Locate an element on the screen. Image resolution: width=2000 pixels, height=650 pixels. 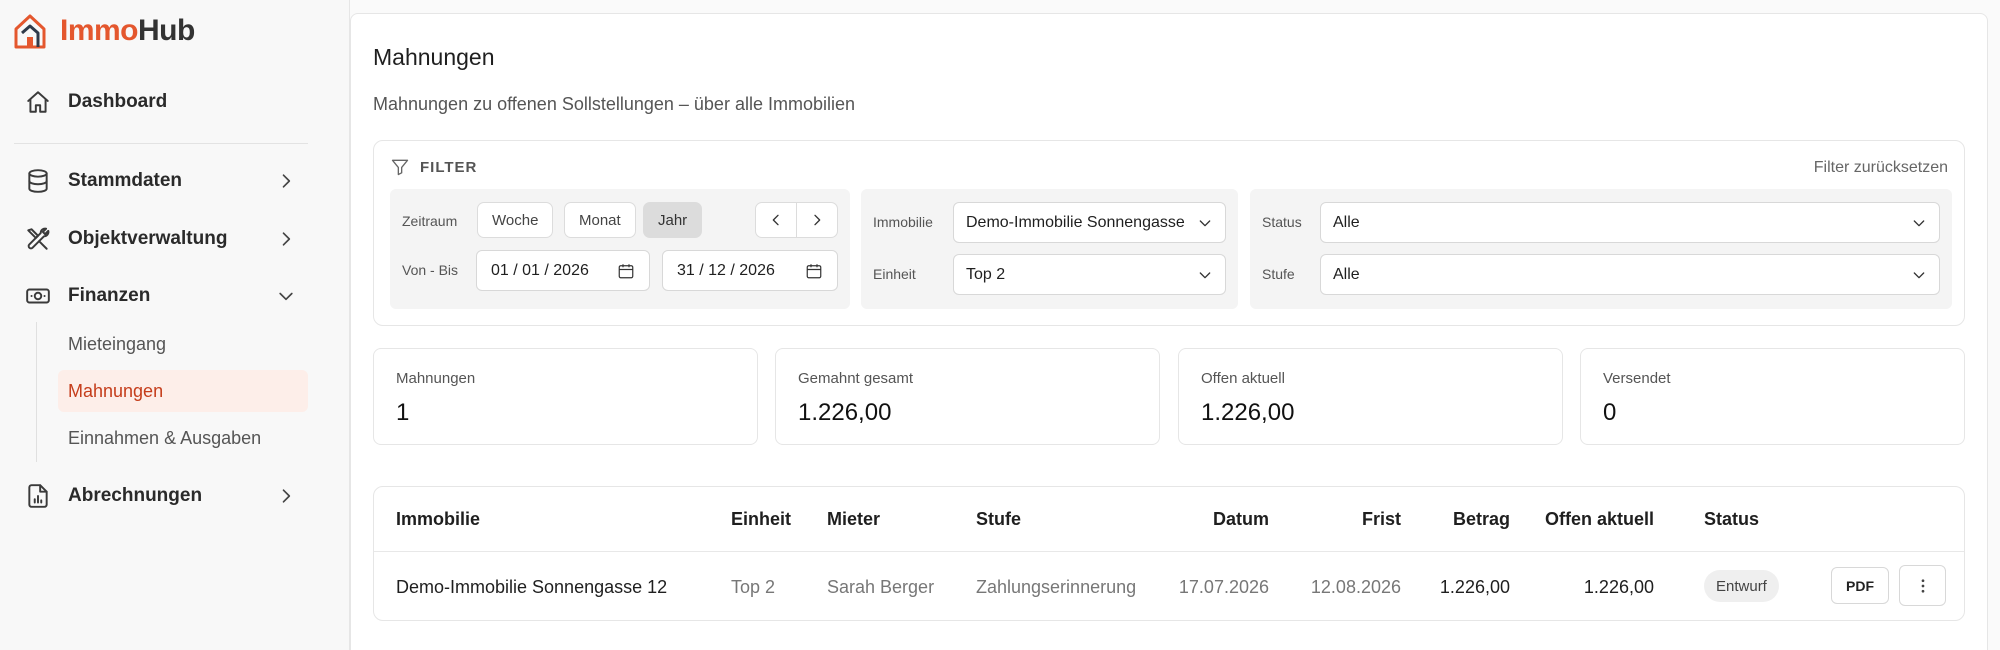
page-title: Mahnungen is located at coordinates (434, 57).